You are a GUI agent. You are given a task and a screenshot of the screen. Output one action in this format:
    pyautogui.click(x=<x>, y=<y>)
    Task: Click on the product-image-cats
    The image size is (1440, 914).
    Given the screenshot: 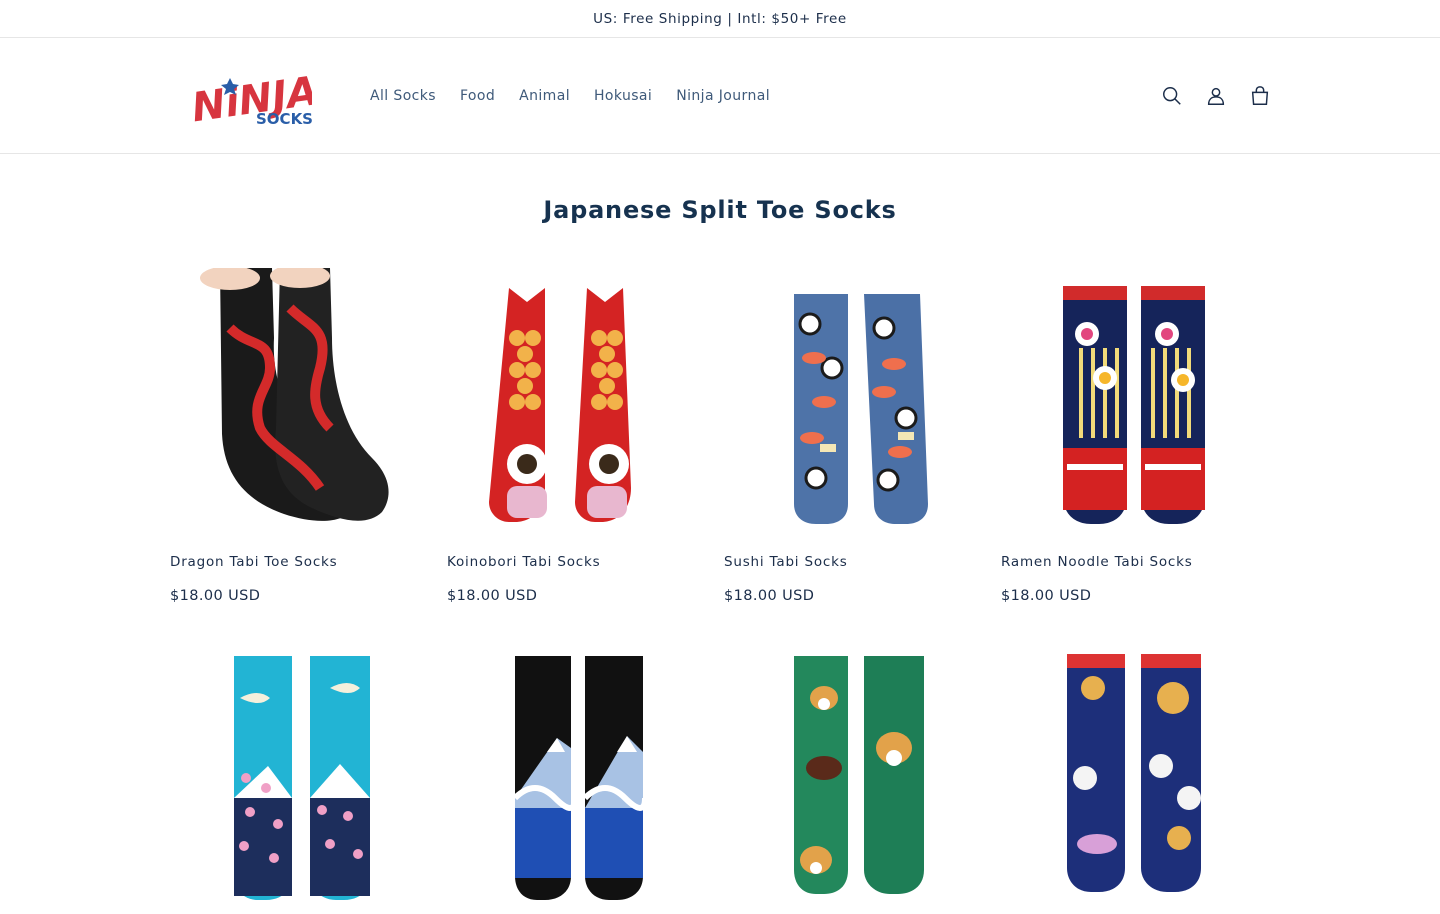 What is the action you would take?
    pyautogui.click(x=1131, y=779)
    